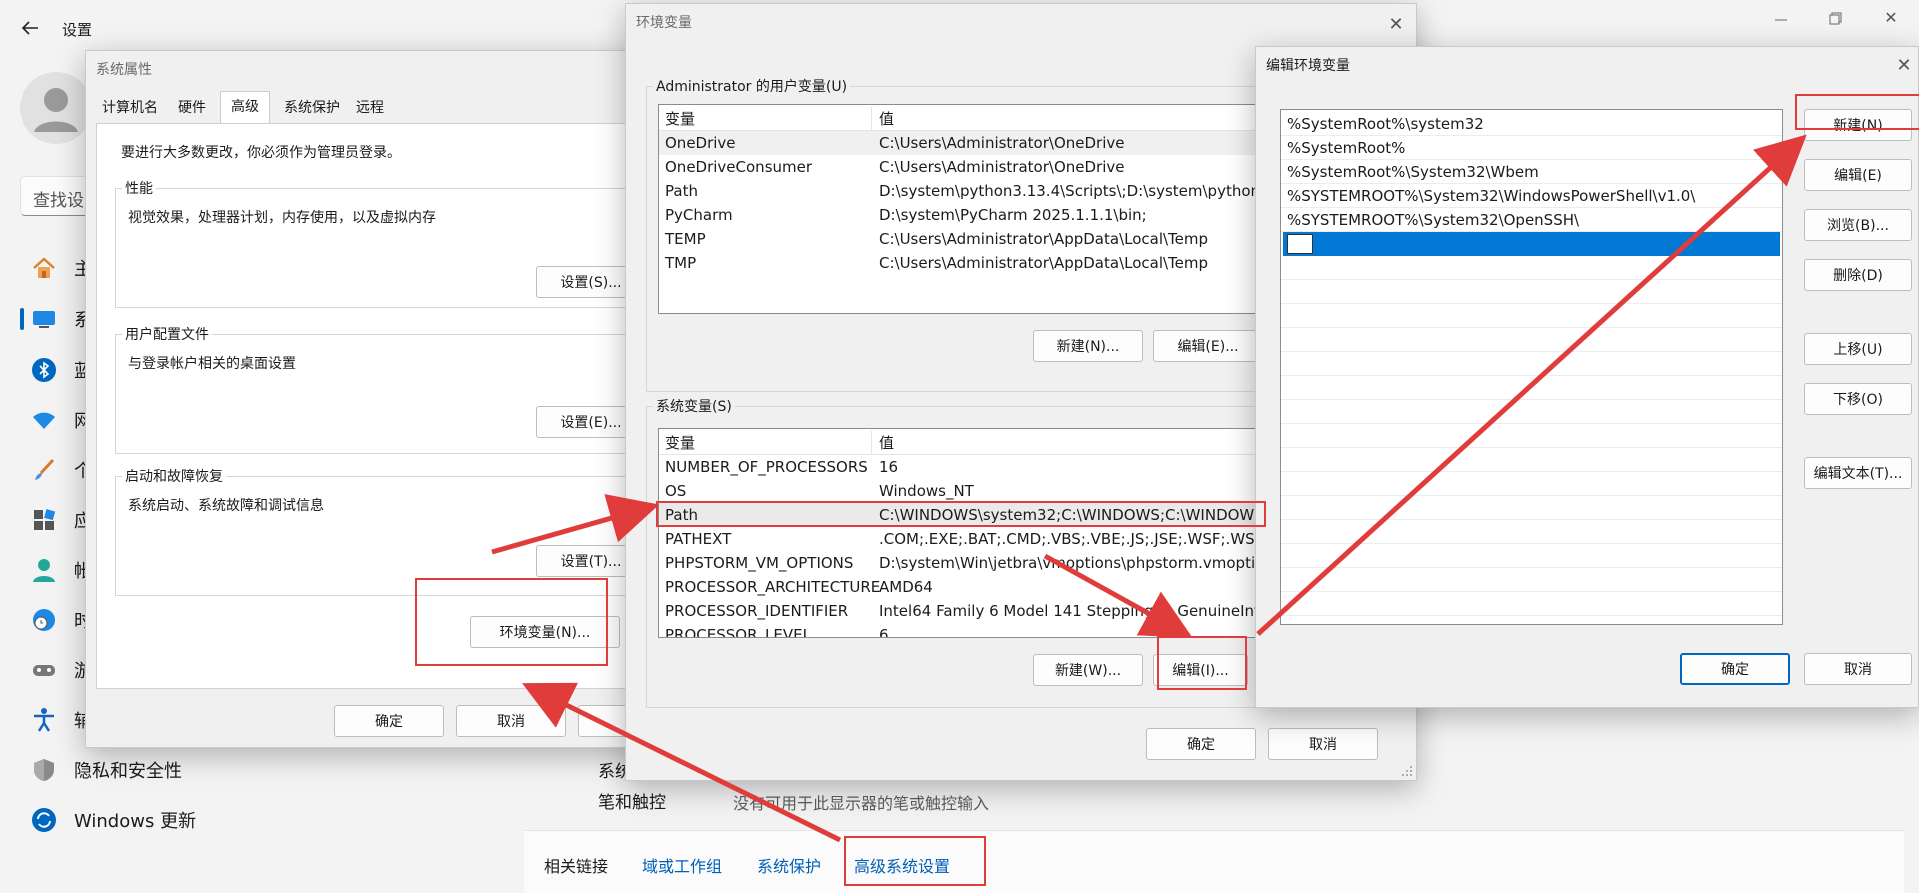  Describe the element at coordinates (1118, 595) in the screenshot. I see `arrow-to-edit-button` at that location.